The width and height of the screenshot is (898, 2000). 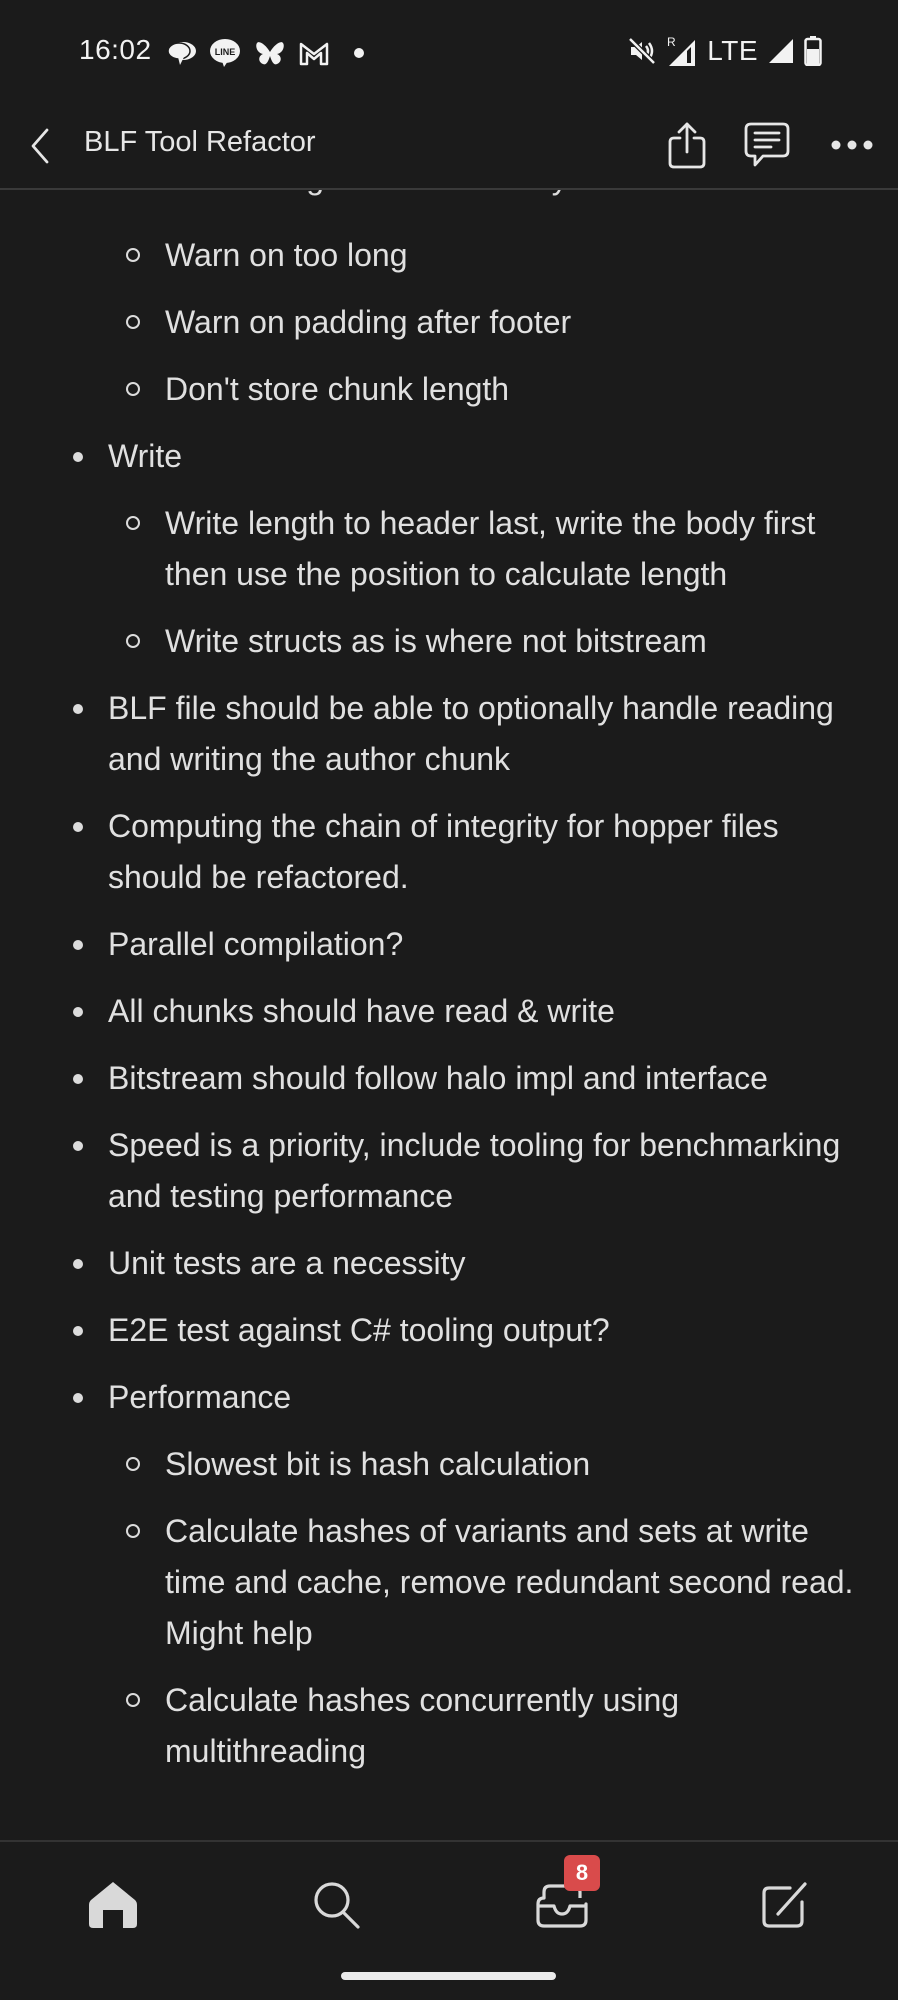 I want to click on comment-icon, so click(x=767, y=144).